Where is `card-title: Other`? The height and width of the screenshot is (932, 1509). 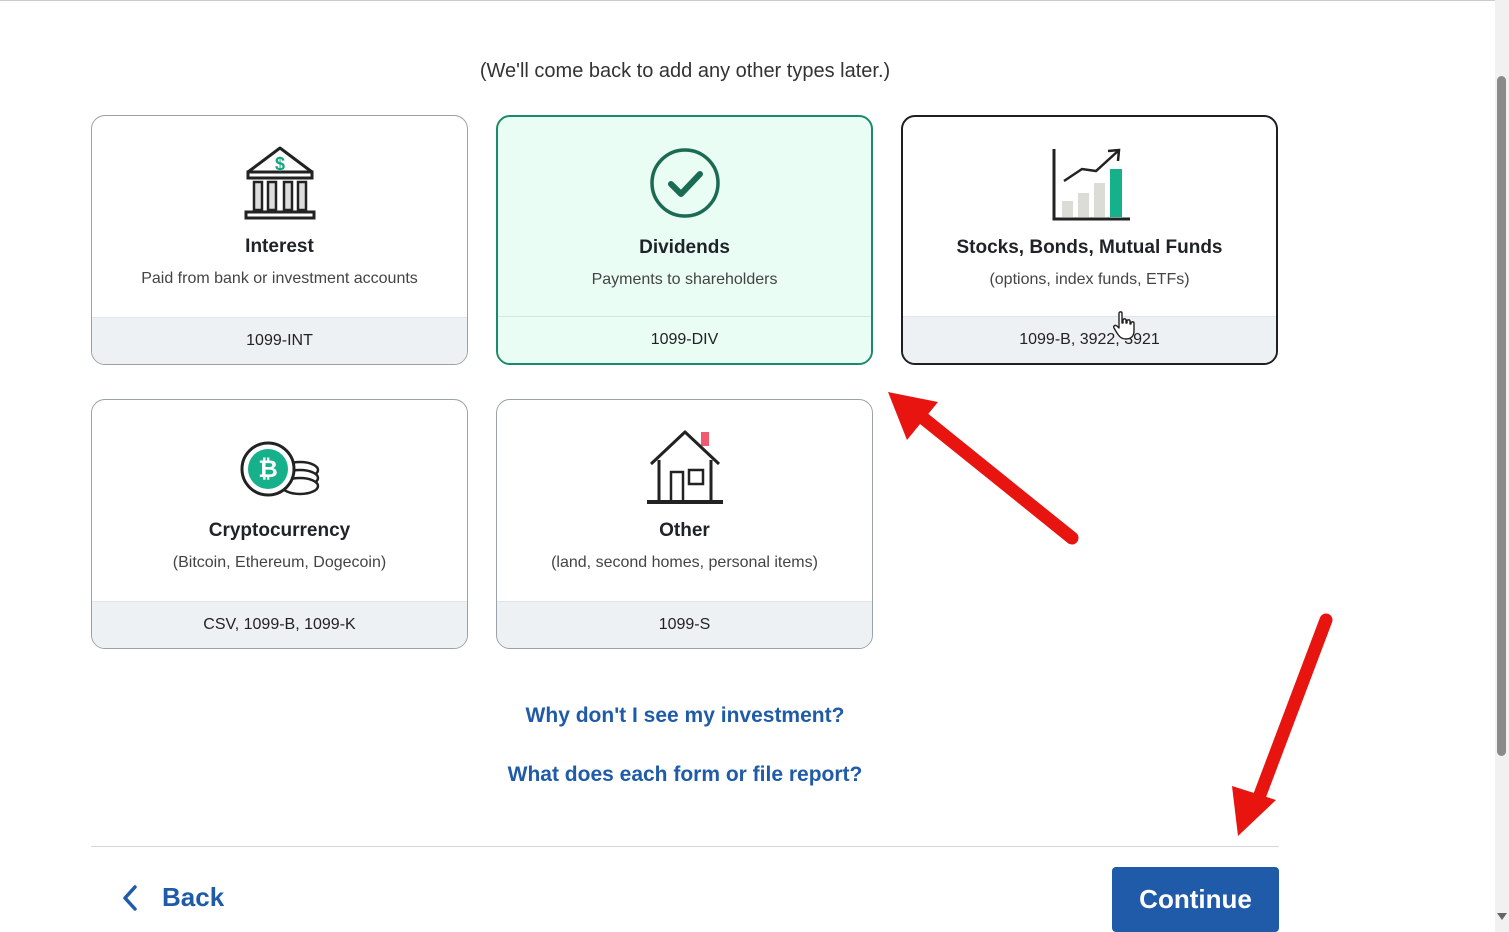 card-title: Other is located at coordinates (684, 530).